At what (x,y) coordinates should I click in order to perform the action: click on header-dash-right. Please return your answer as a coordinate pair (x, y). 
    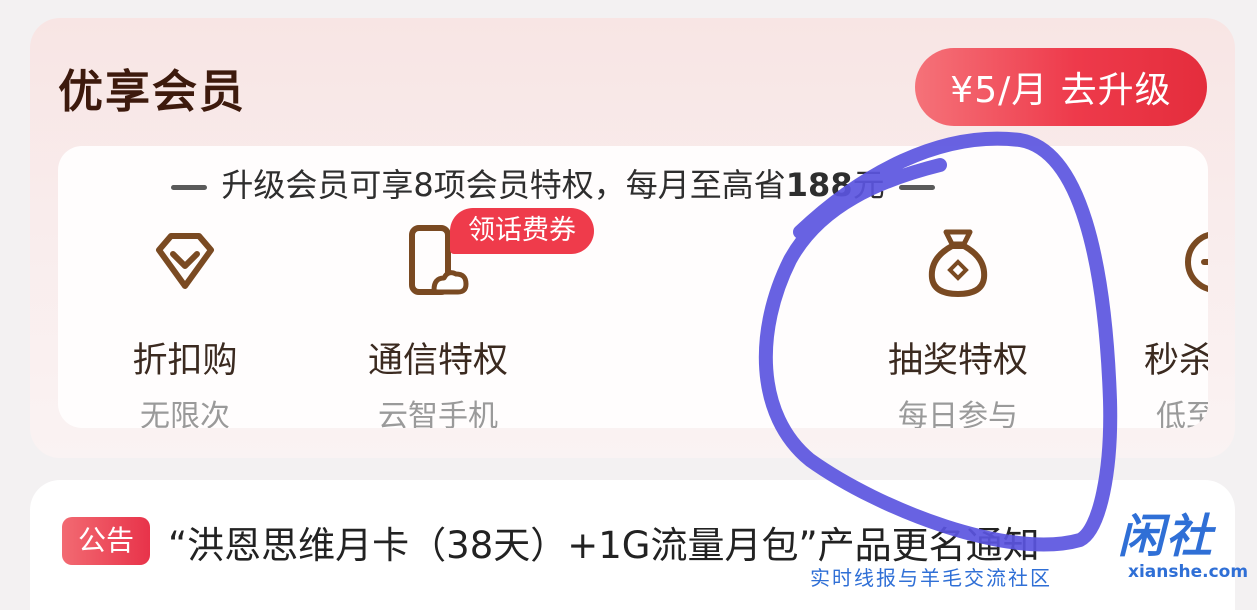
    Looking at the image, I should click on (916, 187).